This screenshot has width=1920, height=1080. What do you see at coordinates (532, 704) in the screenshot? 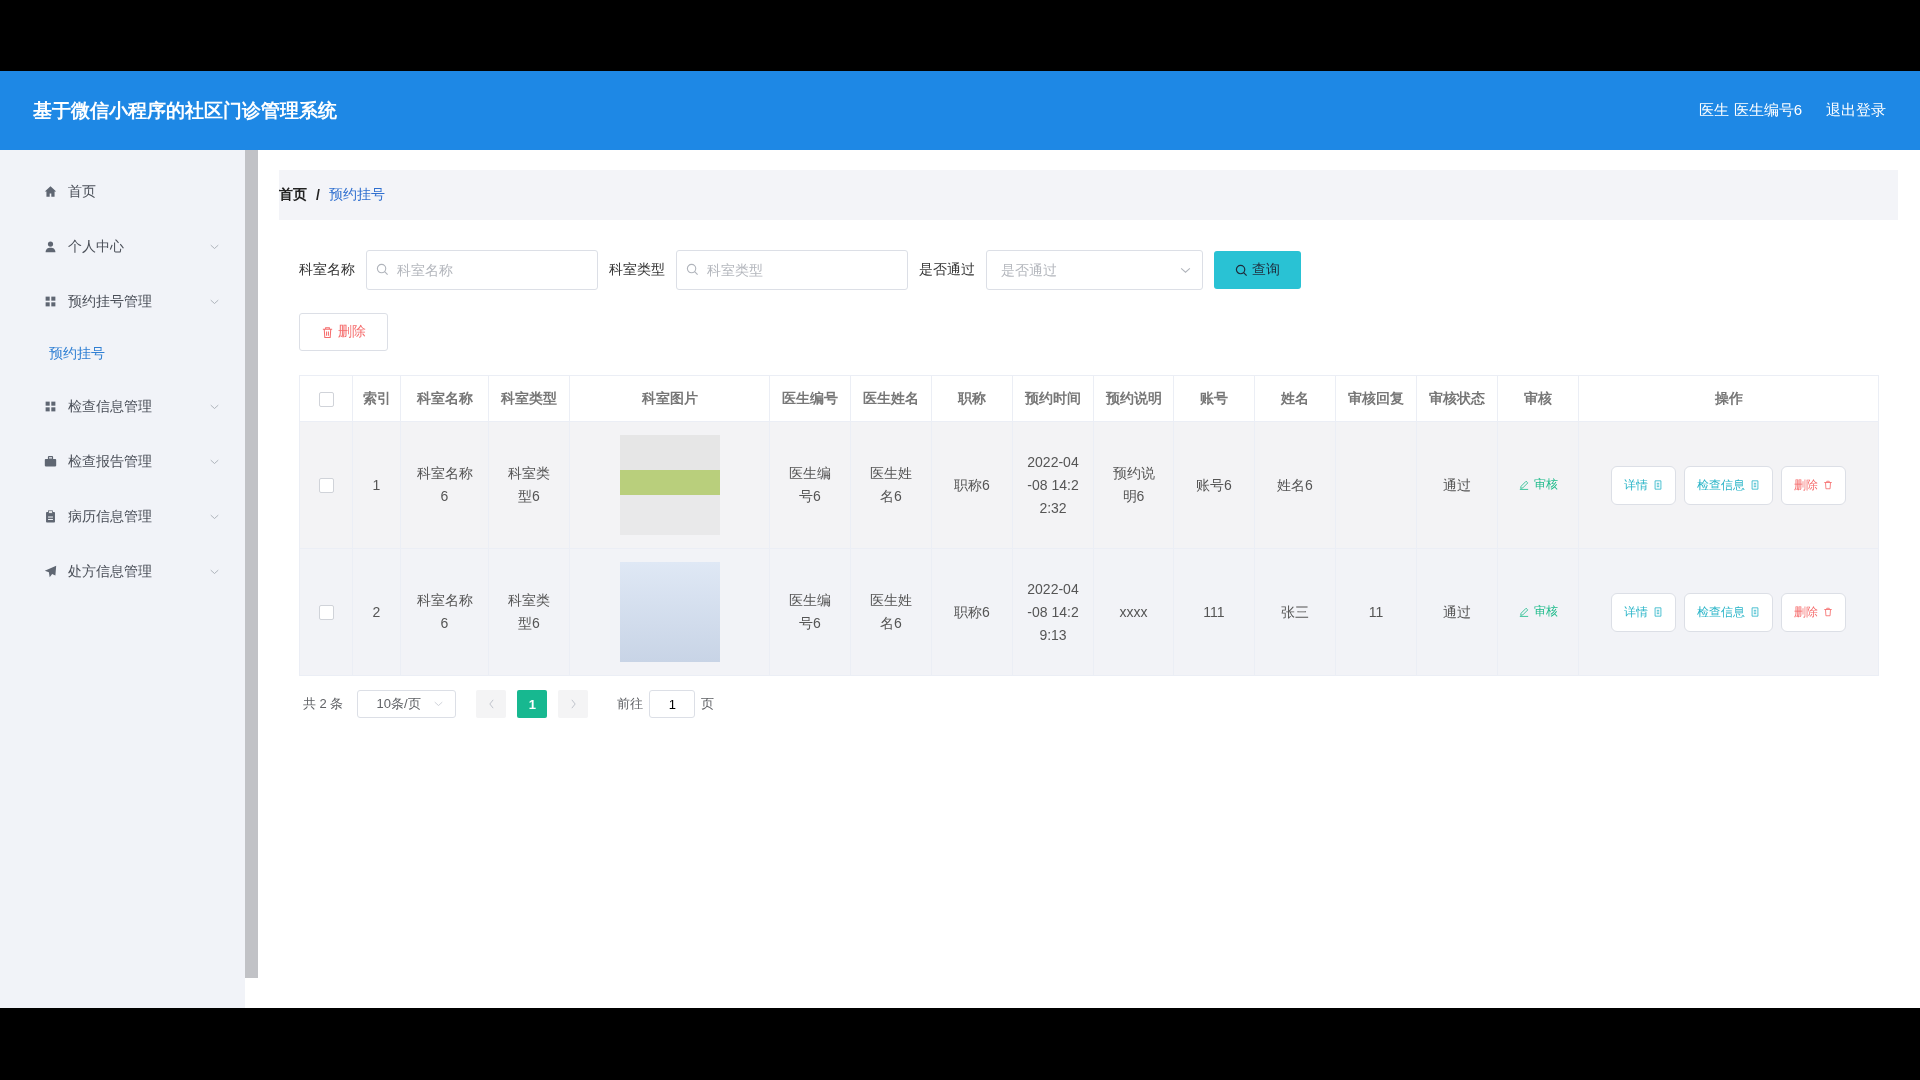
I see `page-number: 1` at bounding box center [532, 704].